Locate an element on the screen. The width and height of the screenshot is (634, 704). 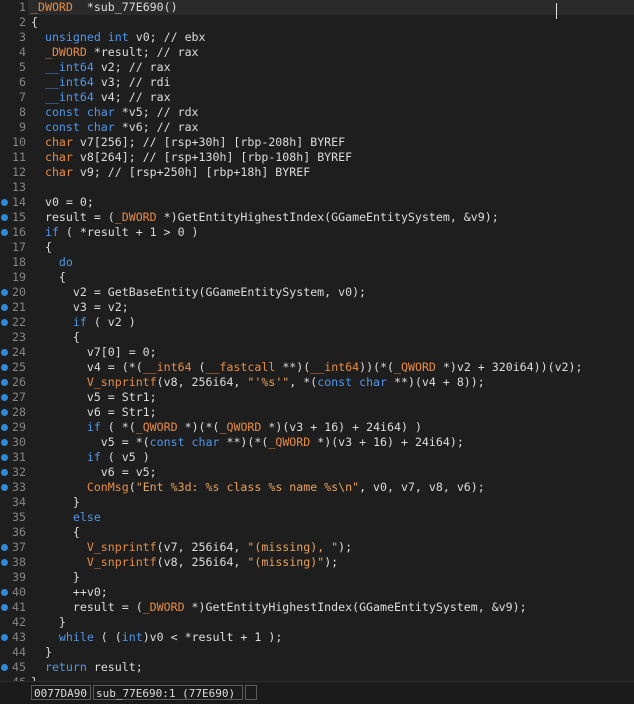
line-number: 35 is located at coordinates (19, 517).